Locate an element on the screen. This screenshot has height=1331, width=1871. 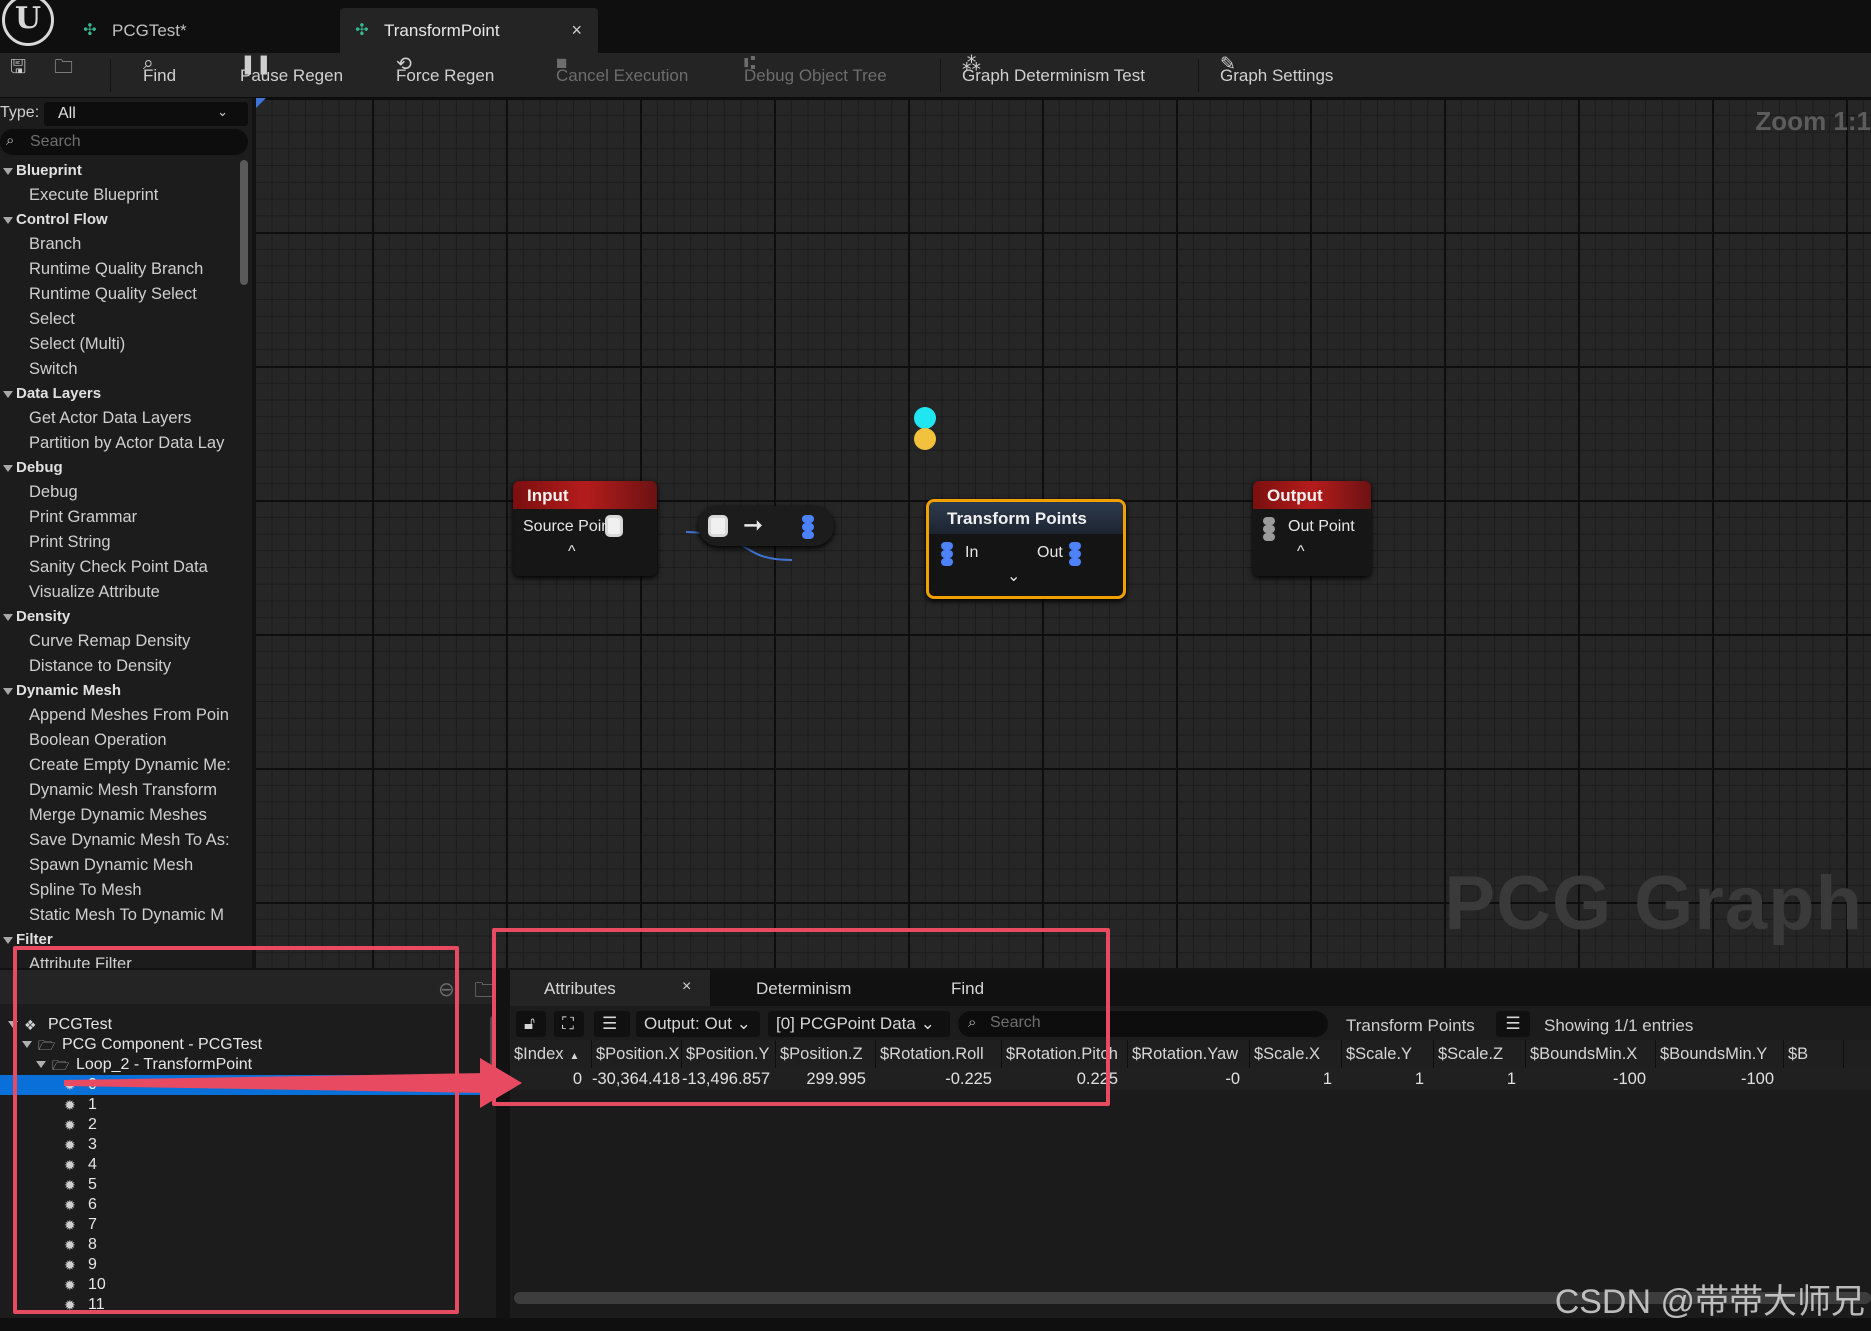
unreal-logo-icon: U is located at coordinates (28, 23).